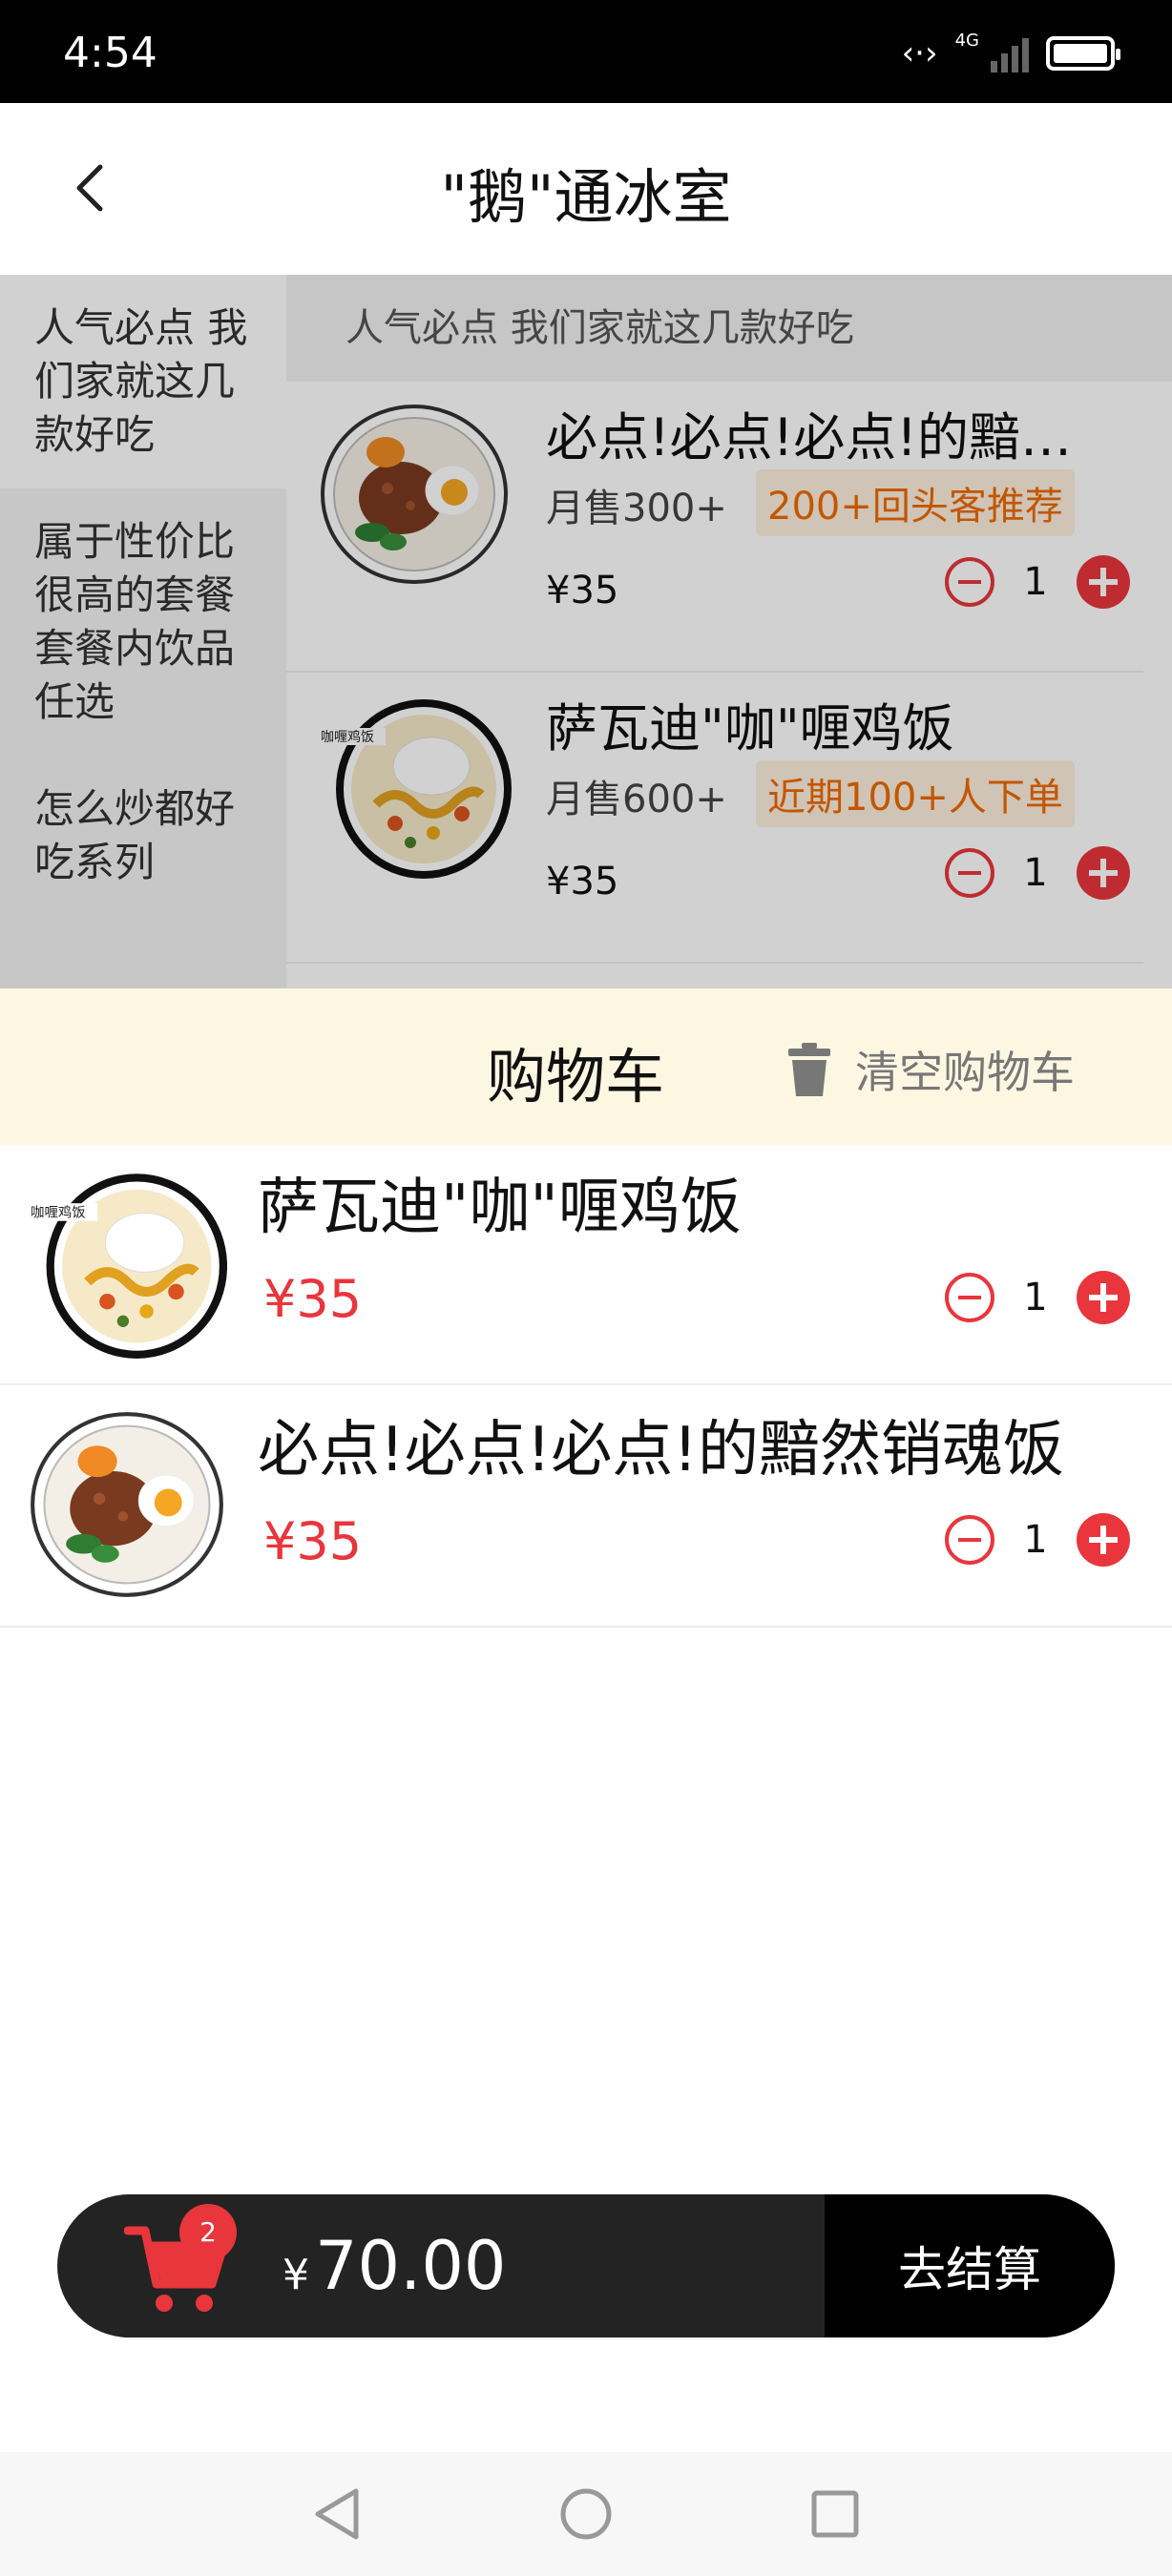  Describe the element at coordinates (965, 1072) in the screenshot. I see `clear-cart-label: 清空购物车` at that location.